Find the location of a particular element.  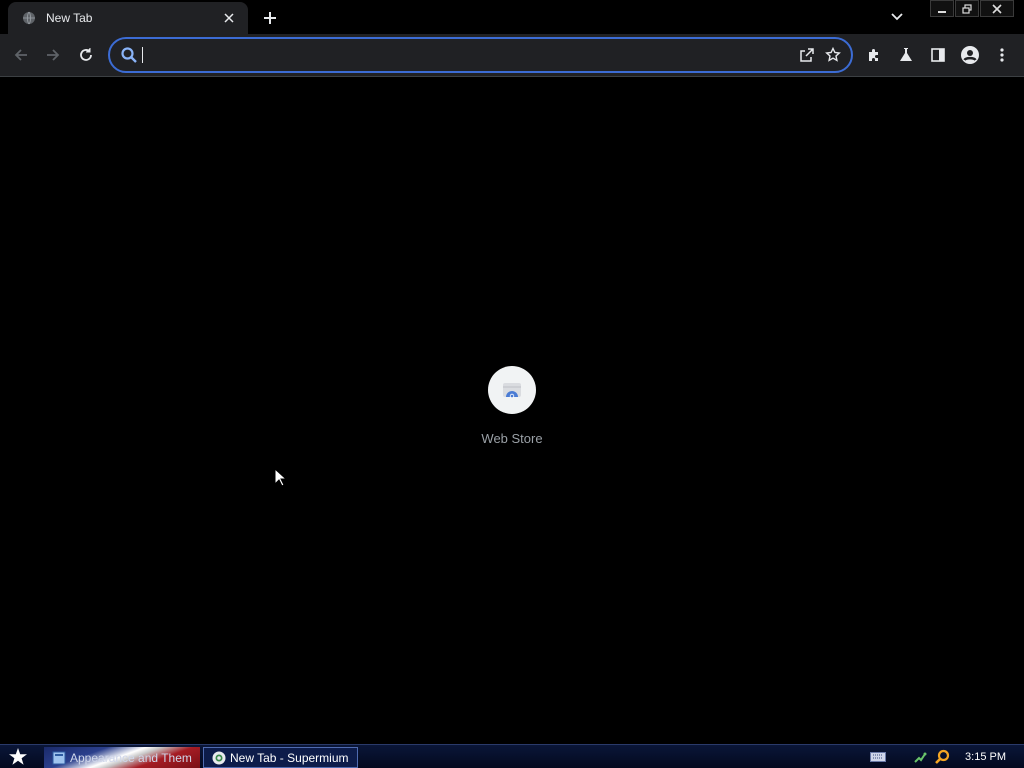

back-arrow-icon is located at coordinates (21, 55).